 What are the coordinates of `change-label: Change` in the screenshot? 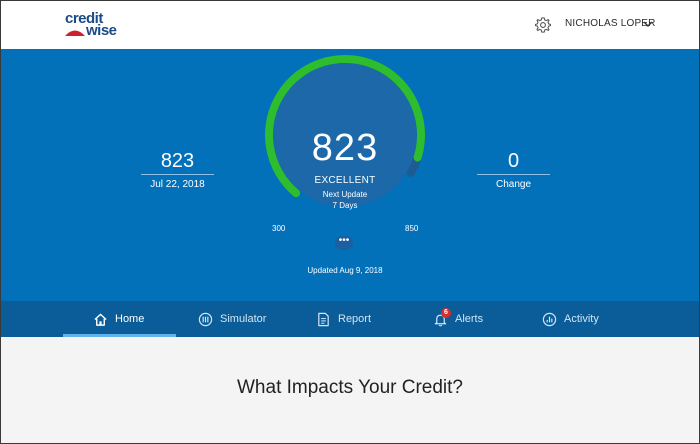 It's located at (513, 184).